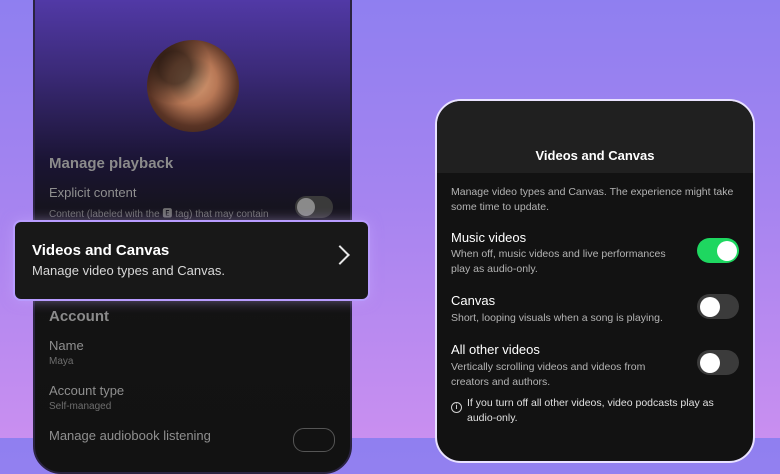 The image size is (780, 474). I want to click on other-videos-toggle, so click(718, 362).